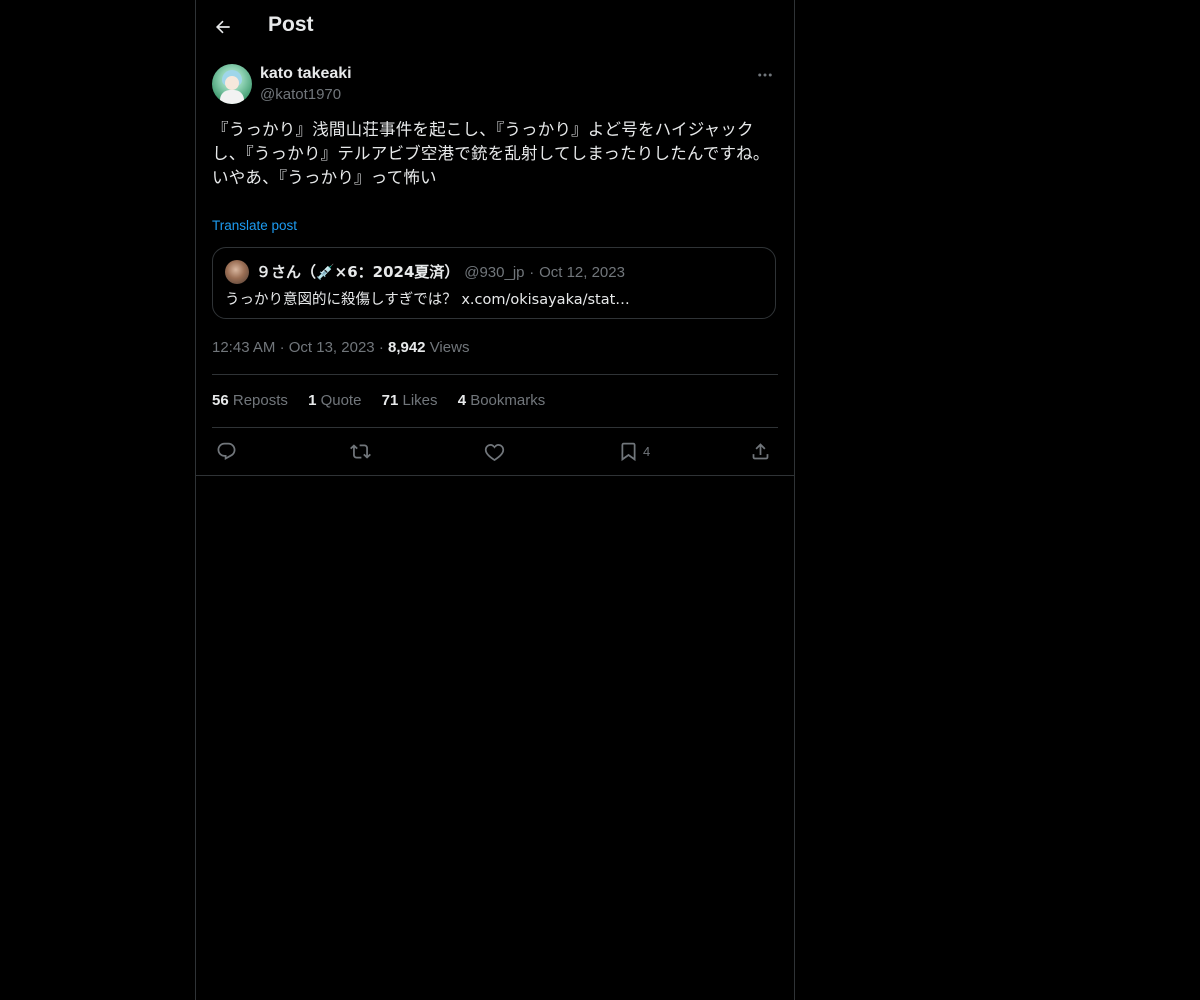  What do you see at coordinates (449, 347) in the screenshot?
I see `views-label: Views` at bounding box center [449, 347].